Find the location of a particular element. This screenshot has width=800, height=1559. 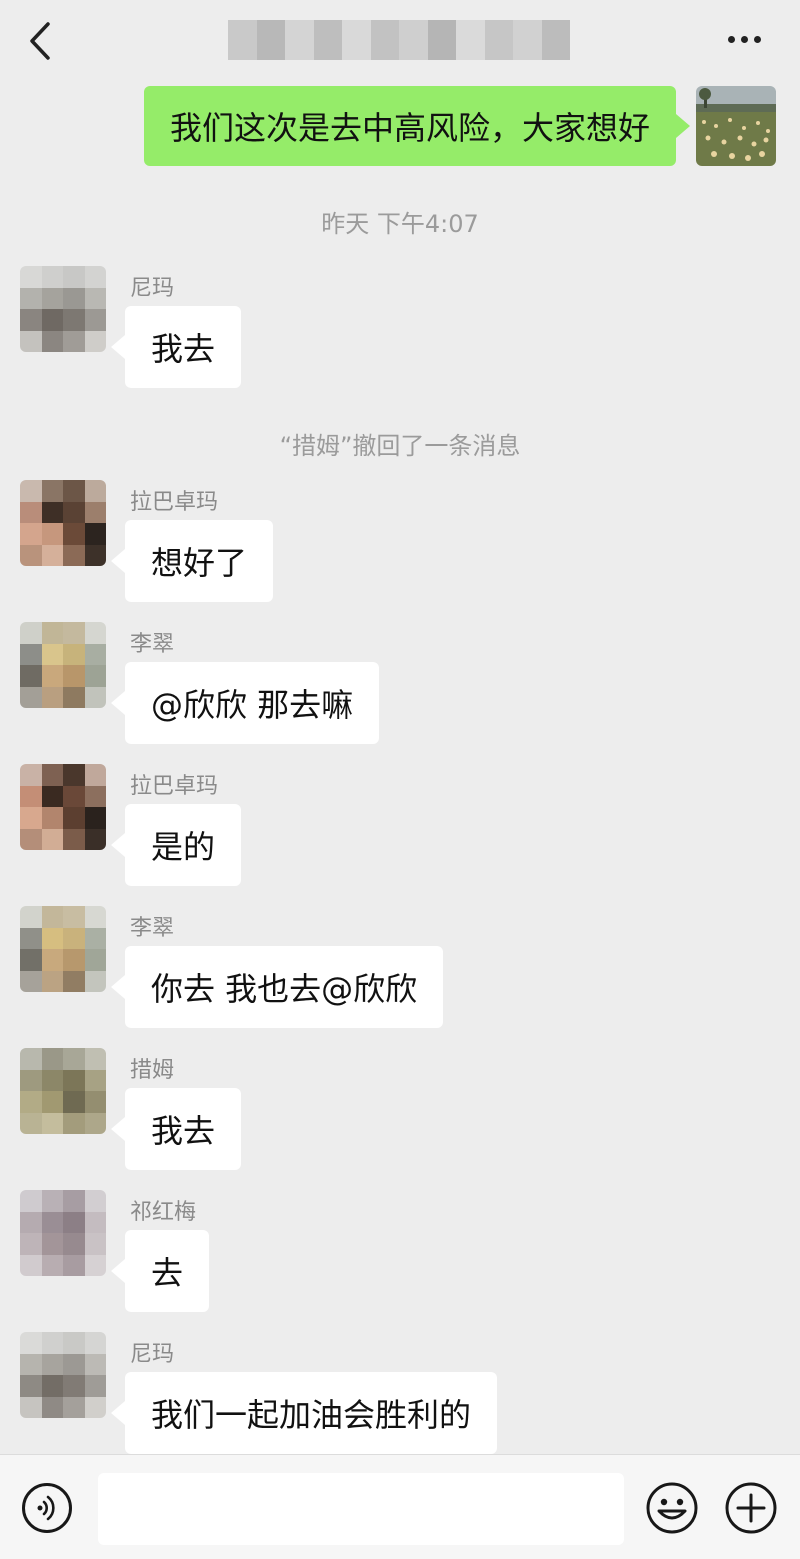

input-bar is located at coordinates (400, 1506).